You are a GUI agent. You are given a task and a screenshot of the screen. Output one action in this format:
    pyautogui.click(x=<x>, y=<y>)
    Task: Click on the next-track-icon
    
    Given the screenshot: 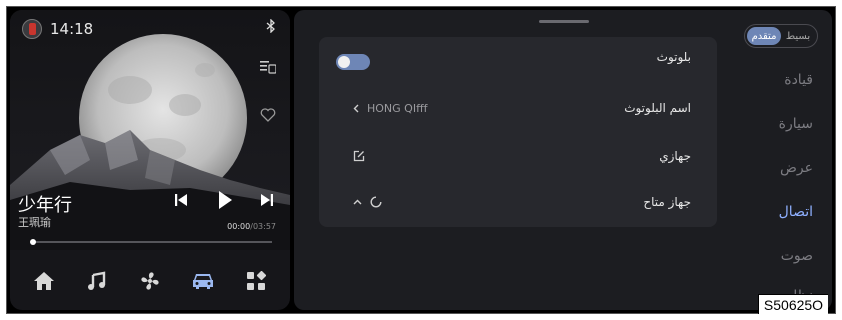 What is the action you would take?
    pyautogui.click(x=267, y=200)
    